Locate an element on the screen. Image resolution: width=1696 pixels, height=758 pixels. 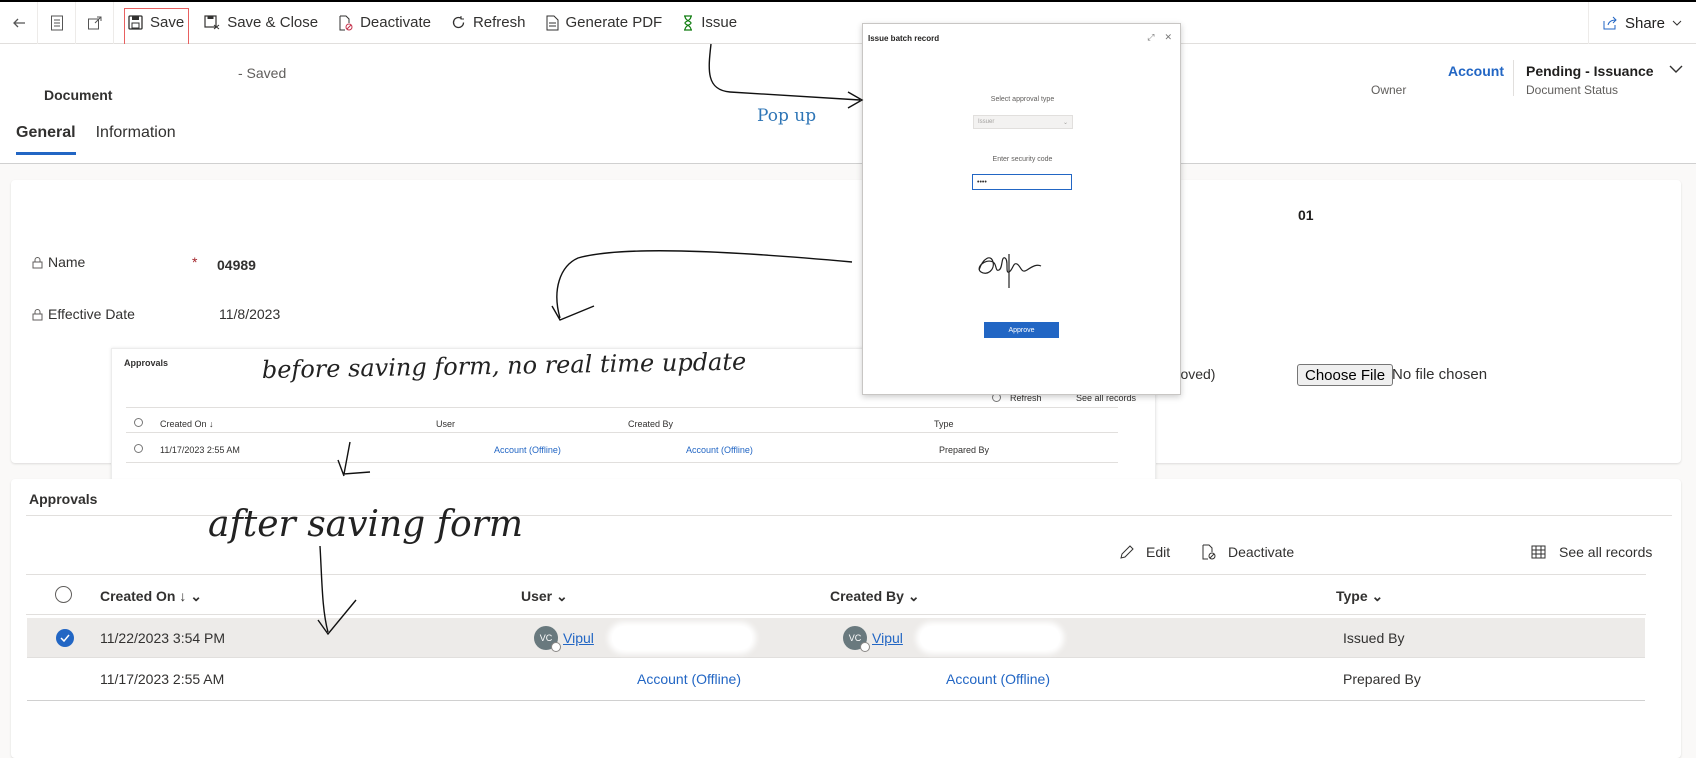
inset-row-created-by: Account (Offline) is located at coordinates (719, 450).